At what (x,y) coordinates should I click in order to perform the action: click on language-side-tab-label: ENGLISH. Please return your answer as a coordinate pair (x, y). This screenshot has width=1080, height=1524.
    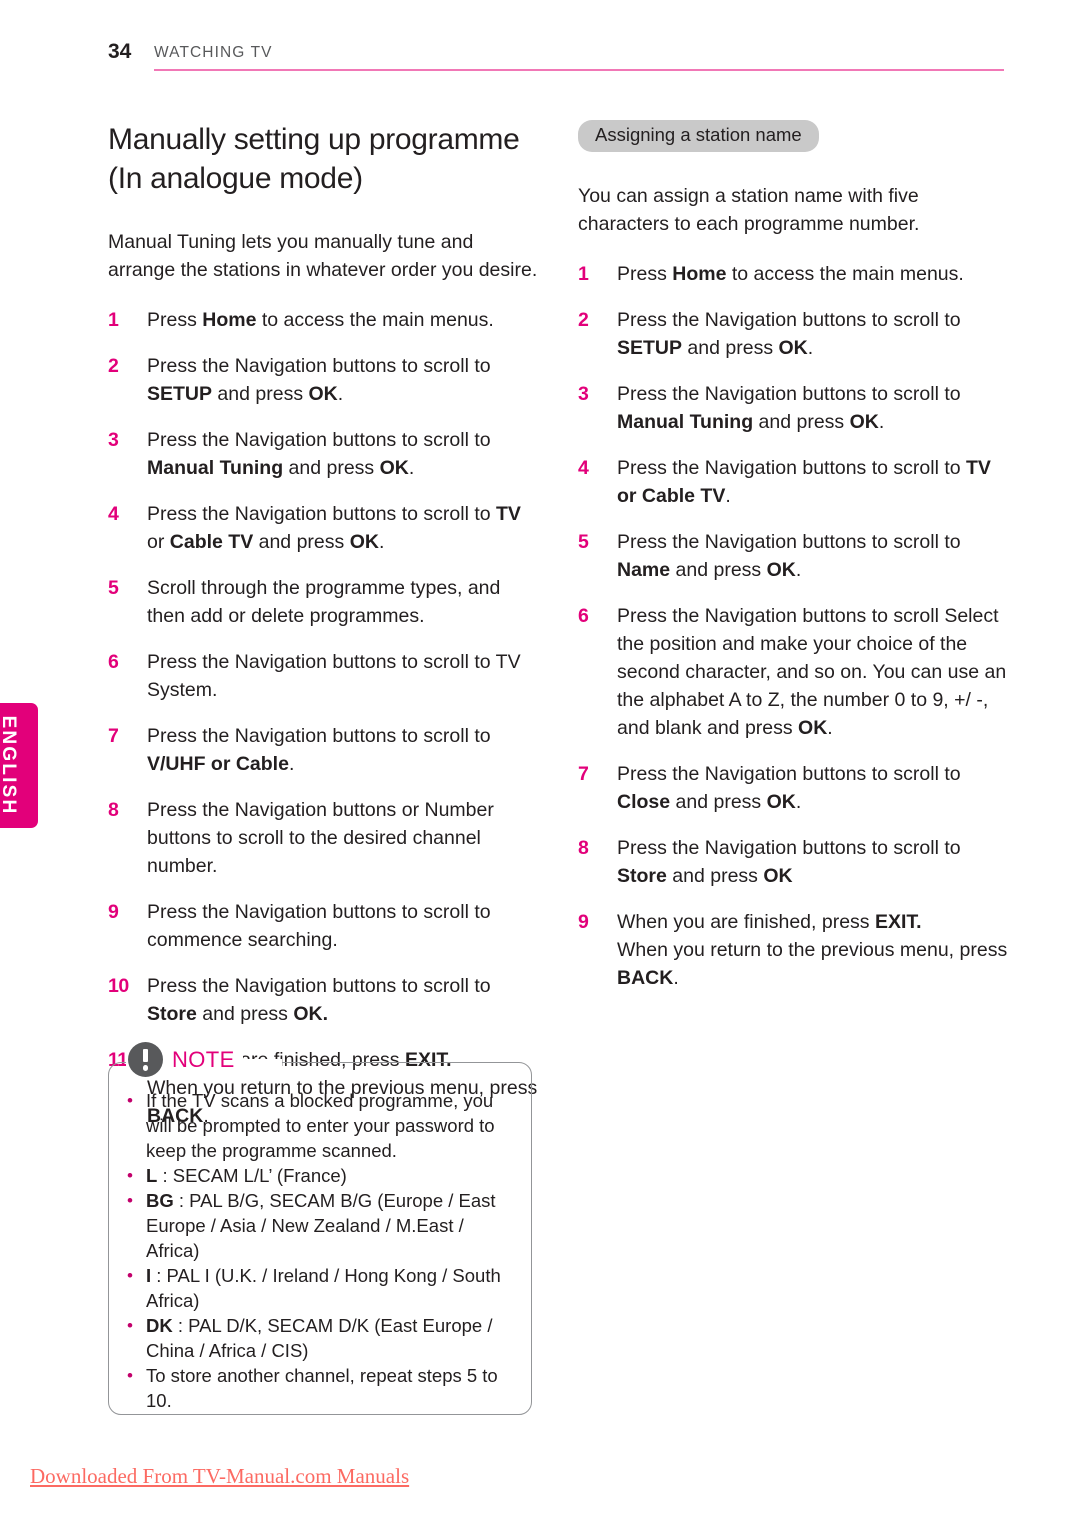
    Looking at the image, I should click on (9, 765).